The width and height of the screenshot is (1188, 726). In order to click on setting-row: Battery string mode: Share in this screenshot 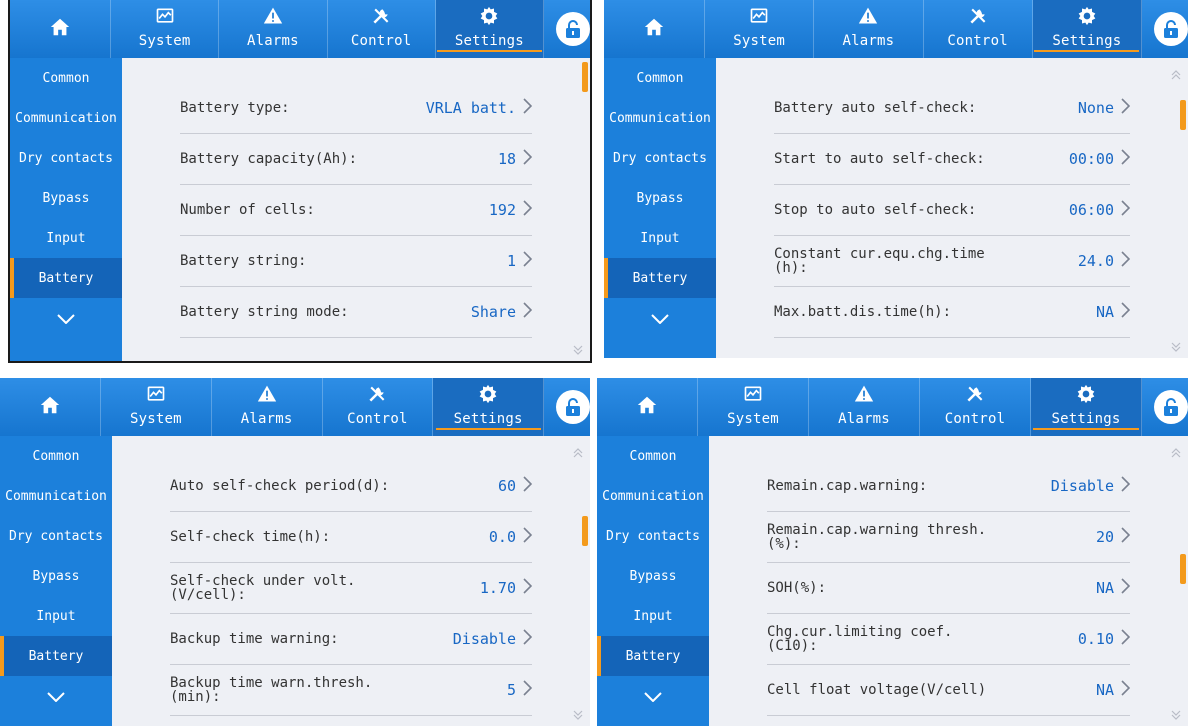, I will do `click(356, 312)`.